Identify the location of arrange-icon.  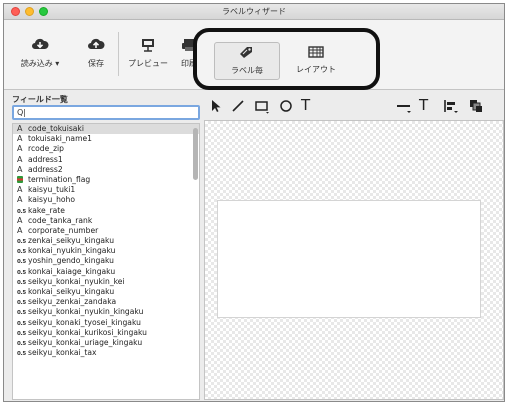
(476, 106).